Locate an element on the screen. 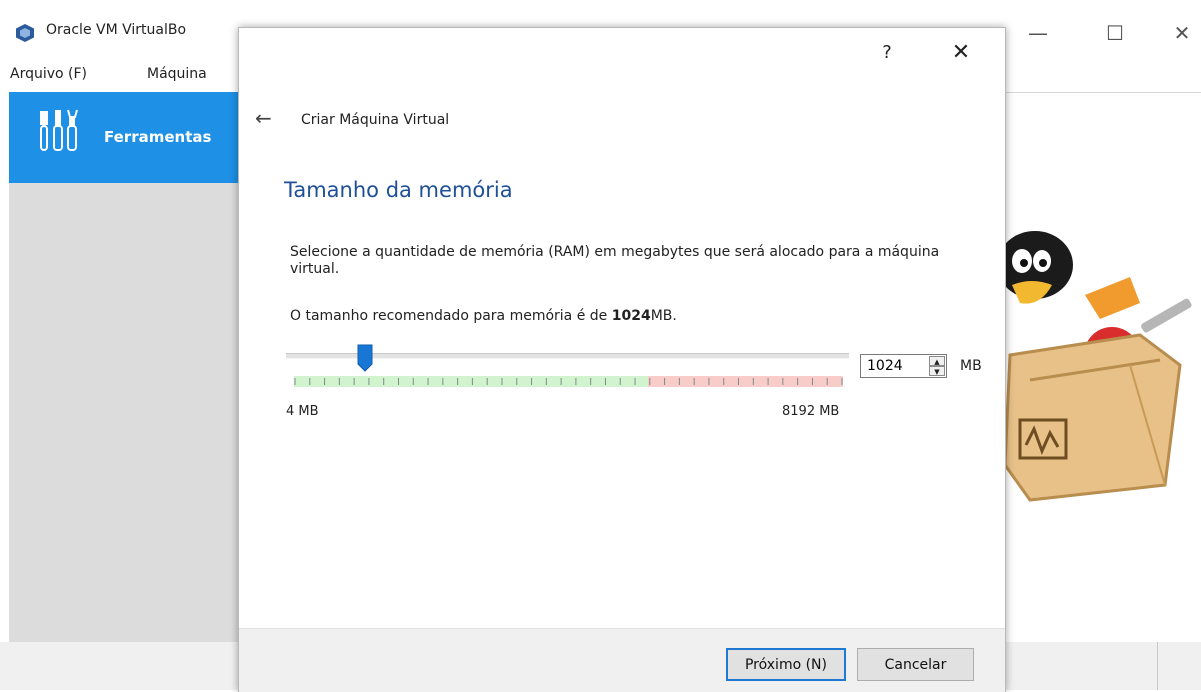  maximize-button: ☐ is located at coordinates (1115, 33).